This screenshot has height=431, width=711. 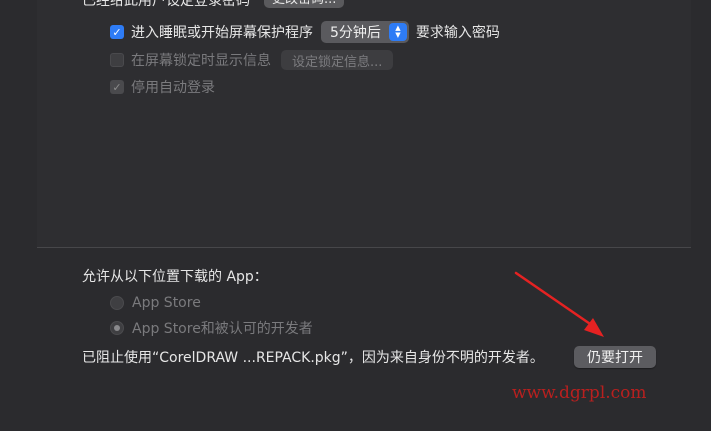 What do you see at coordinates (556, 300) in the screenshot?
I see `arrow-shaft` at bounding box center [556, 300].